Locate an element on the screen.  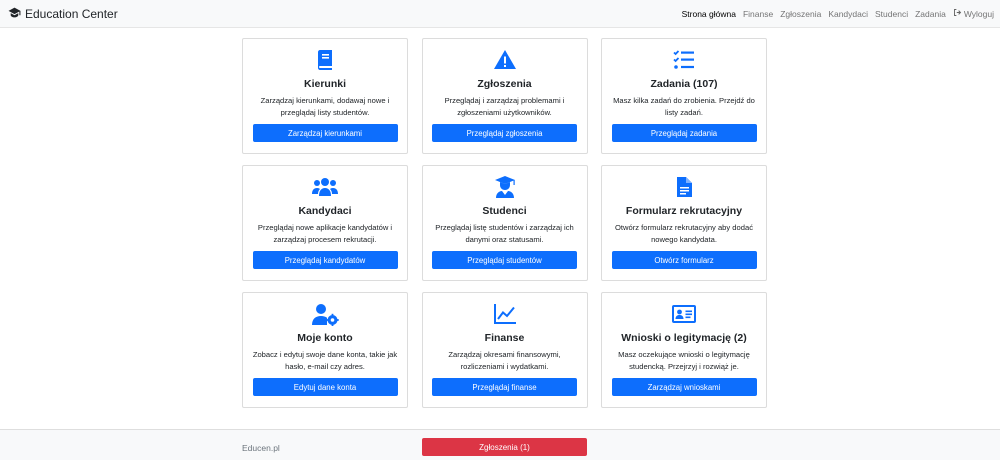
browse-candidates-button: Przeglądaj kandydatów is located at coordinates (325, 260).